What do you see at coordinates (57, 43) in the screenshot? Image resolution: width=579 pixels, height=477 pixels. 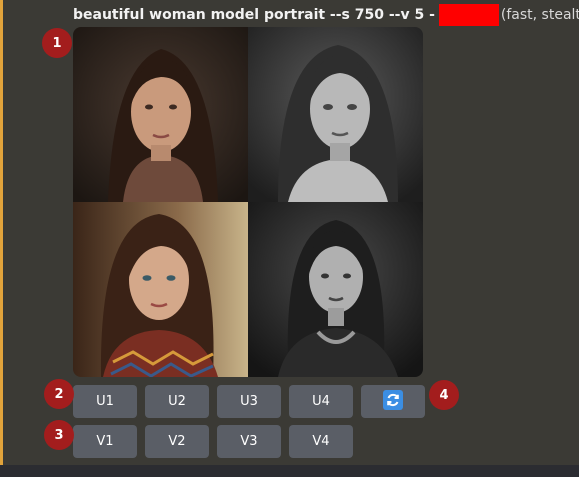 I see `annotation-marker-1: 1` at bounding box center [57, 43].